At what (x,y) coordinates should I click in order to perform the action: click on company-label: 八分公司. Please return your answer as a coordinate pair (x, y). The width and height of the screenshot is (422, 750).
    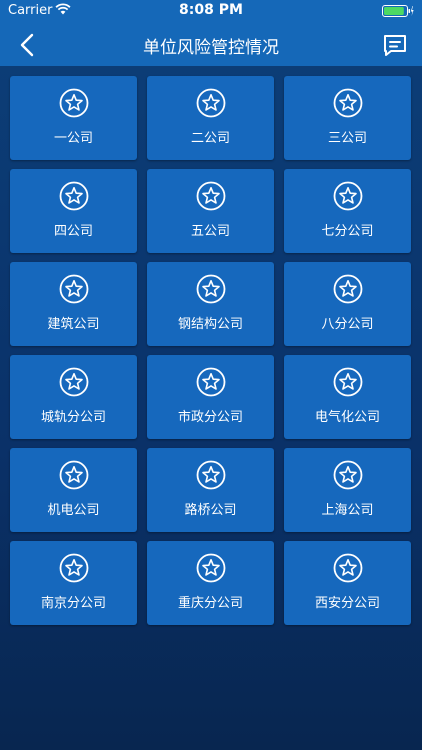
    Looking at the image, I should click on (347, 324).